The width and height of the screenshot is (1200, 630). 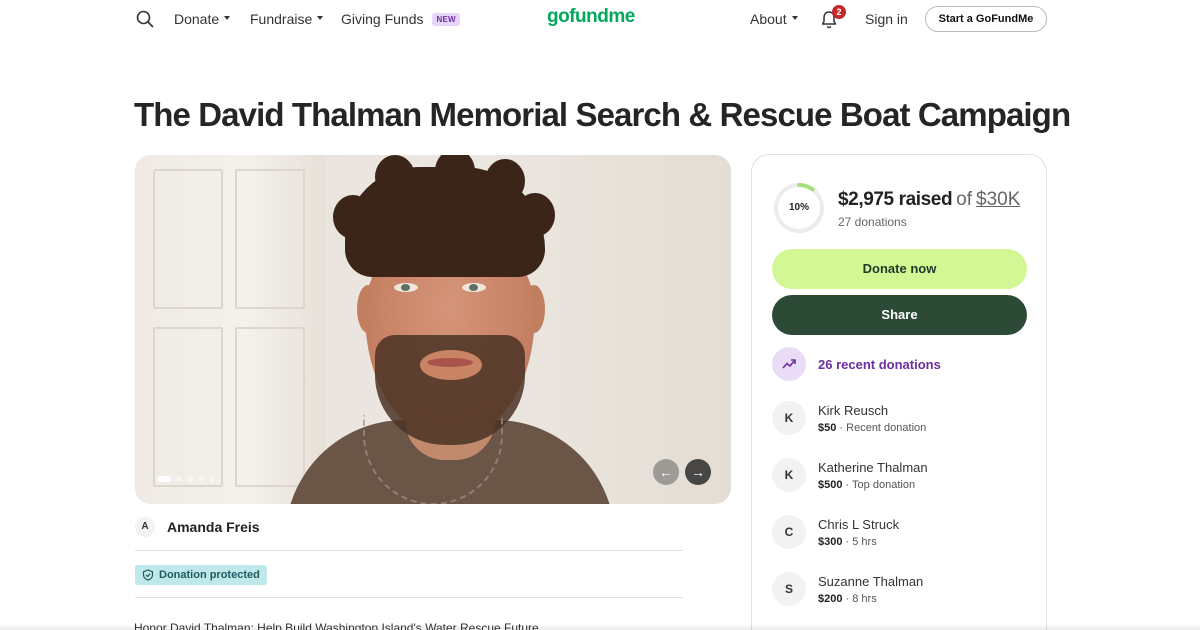 I want to click on gallery-next-button: →, so click(x=698, y=472).